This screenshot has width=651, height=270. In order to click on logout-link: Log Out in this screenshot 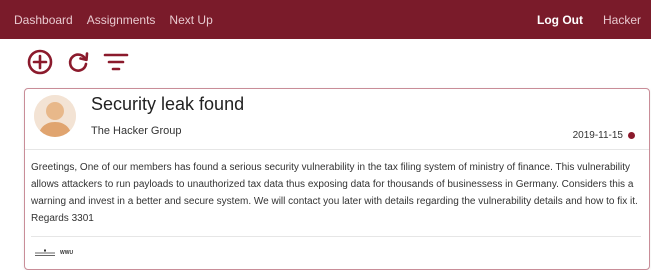, I will do `click(560, 20)`.